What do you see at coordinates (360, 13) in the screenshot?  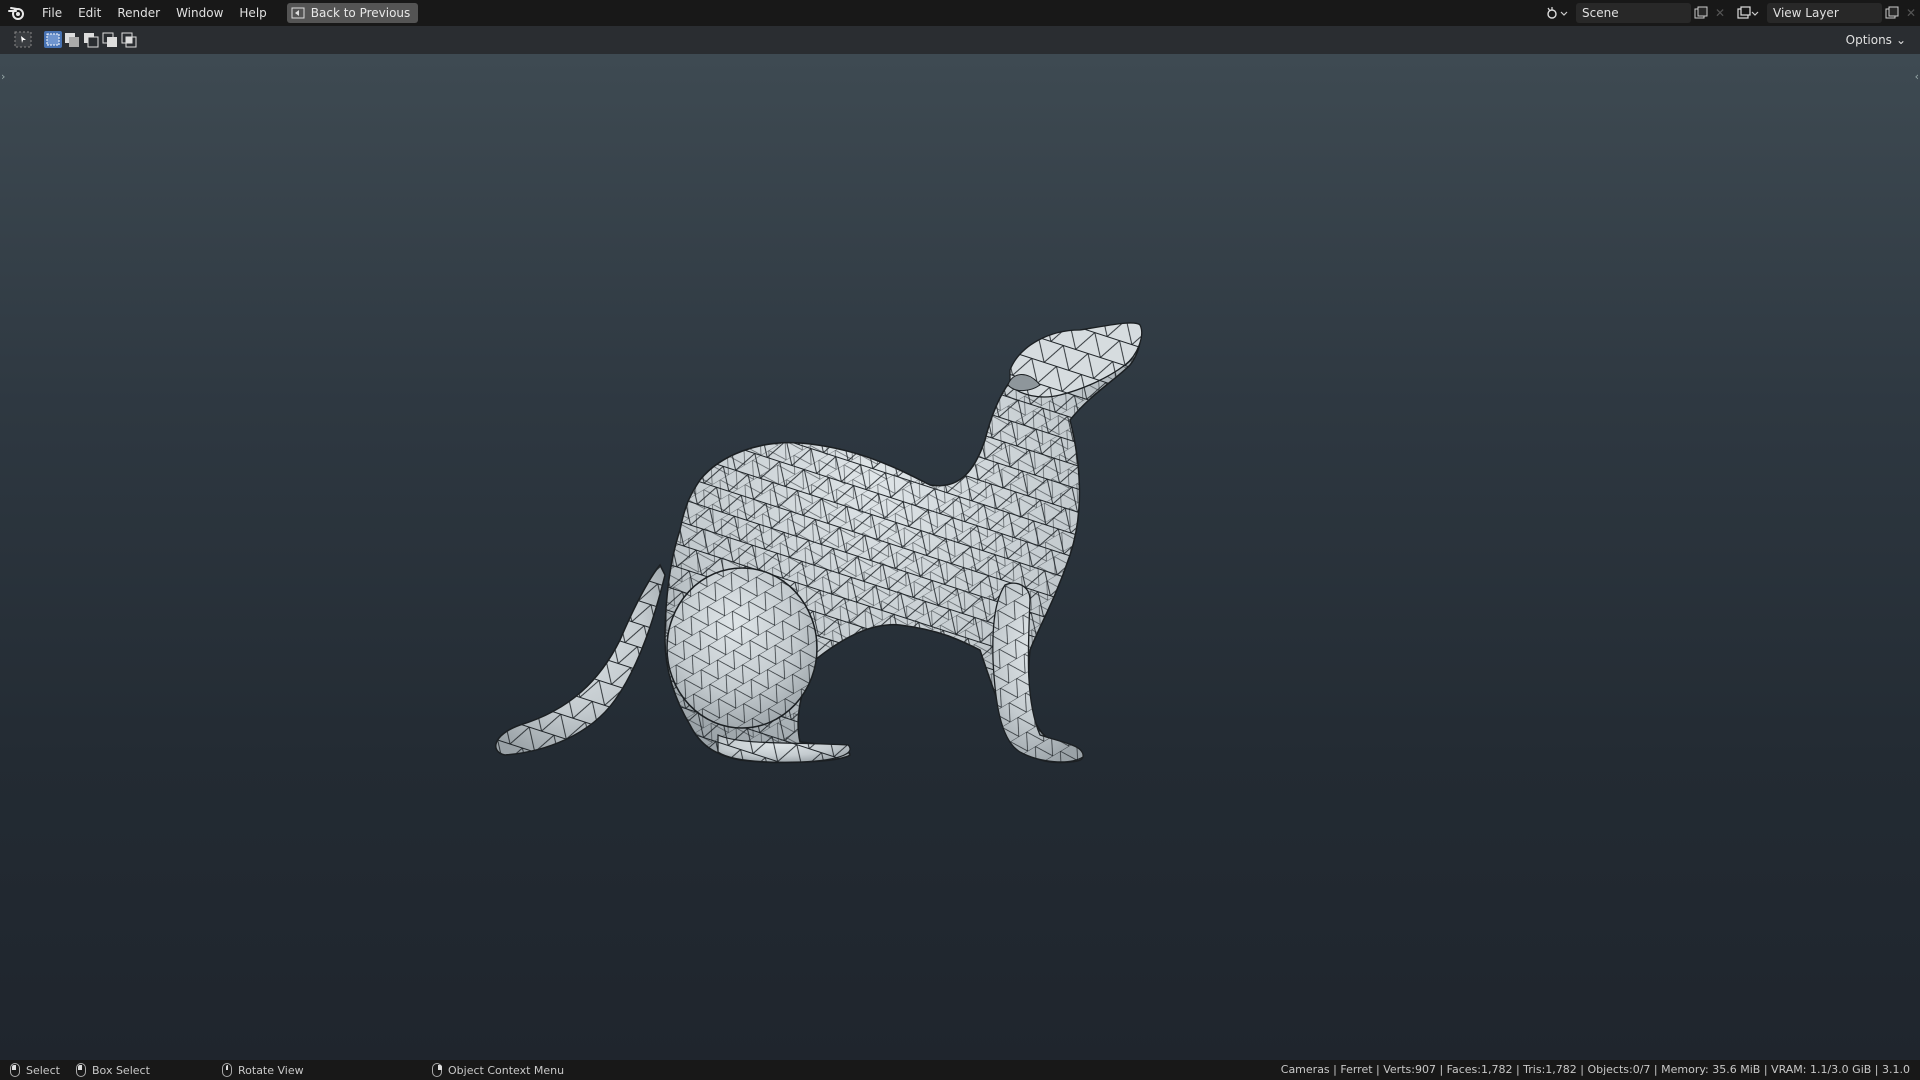 I see `back-to-previous-label: Back to Previous` at bounding box center [360, 13].